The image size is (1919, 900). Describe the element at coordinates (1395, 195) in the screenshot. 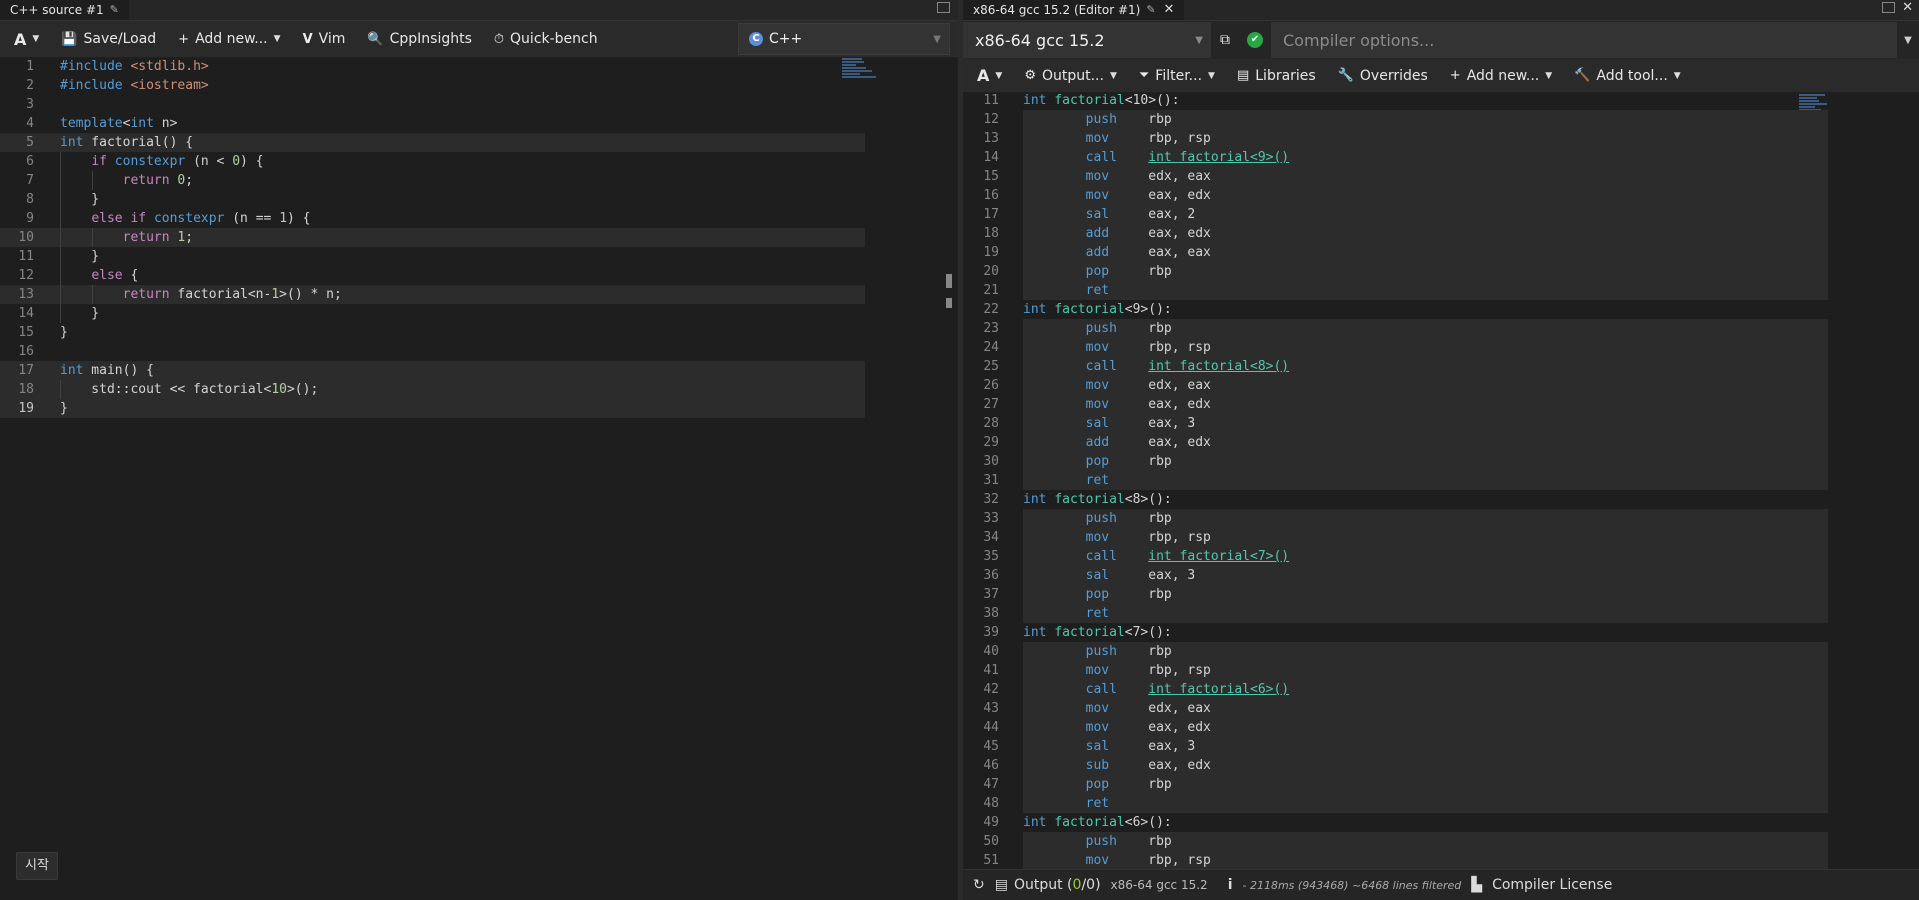

I see `asm-instruction-row: 16 mov eax, edx` at that location.